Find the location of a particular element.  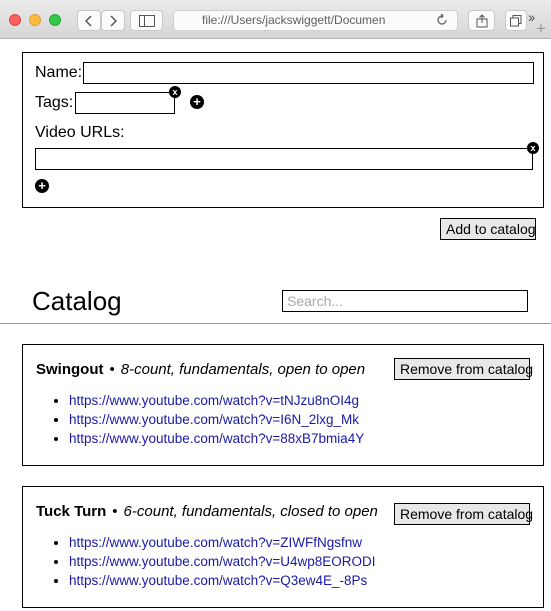

sidebar-icon is located at coordinates (146, 20).